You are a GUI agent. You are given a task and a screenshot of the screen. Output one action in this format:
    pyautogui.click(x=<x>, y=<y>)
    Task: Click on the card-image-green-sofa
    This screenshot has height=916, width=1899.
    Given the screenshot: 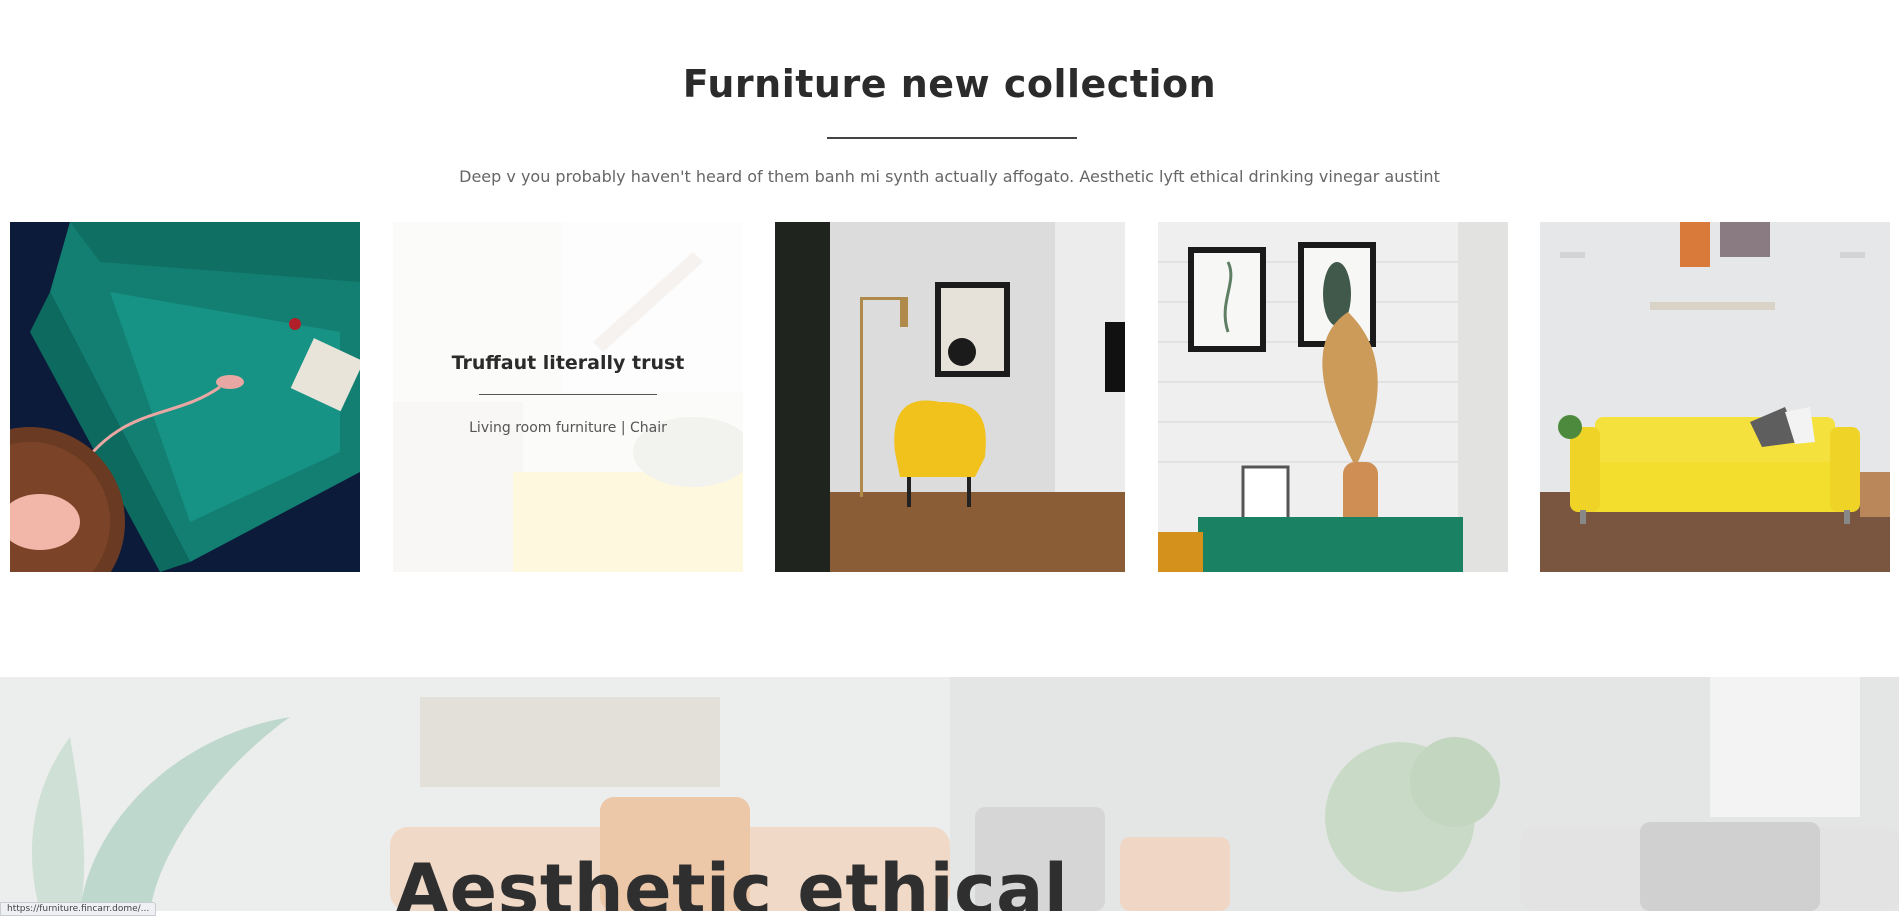 What is the action you would take?
    pyautogui.click(x=185, y=397)
    